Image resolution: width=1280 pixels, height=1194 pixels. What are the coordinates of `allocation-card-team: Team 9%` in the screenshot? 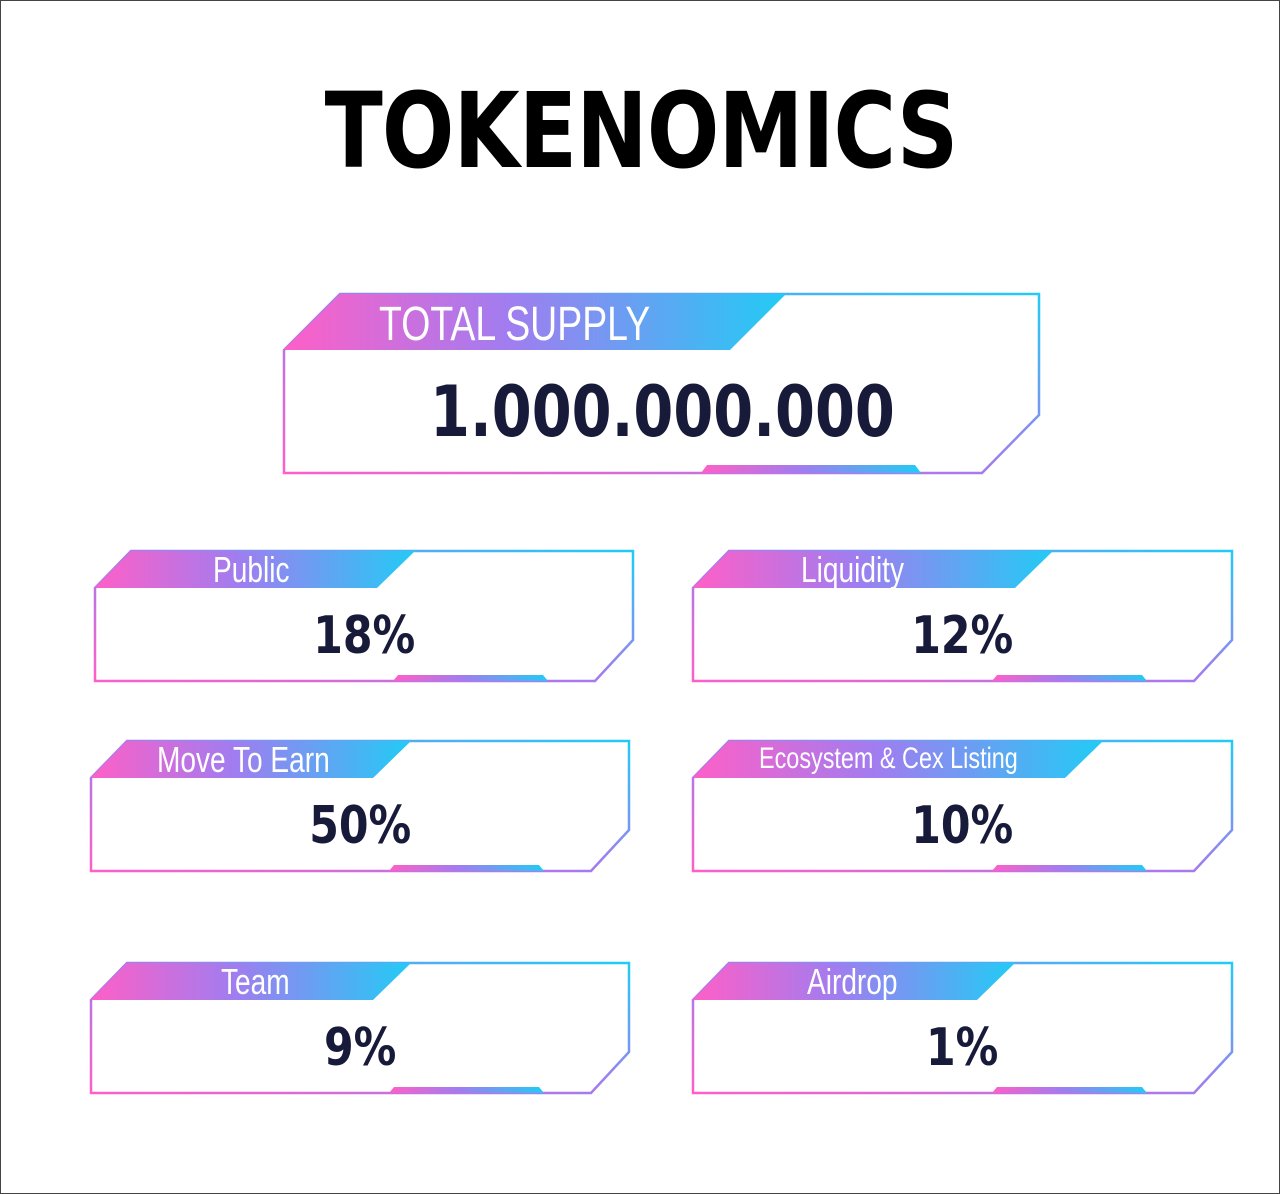 It's located at (360, 1028).